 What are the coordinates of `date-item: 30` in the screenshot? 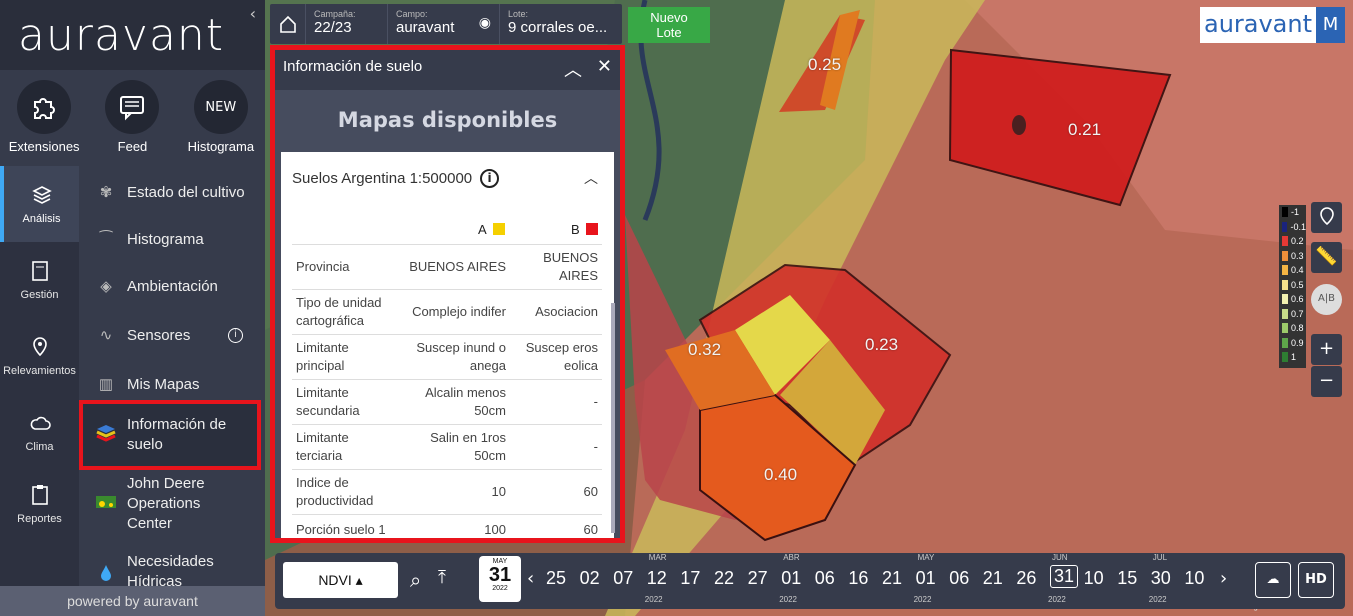 It's located at (1161, 578).